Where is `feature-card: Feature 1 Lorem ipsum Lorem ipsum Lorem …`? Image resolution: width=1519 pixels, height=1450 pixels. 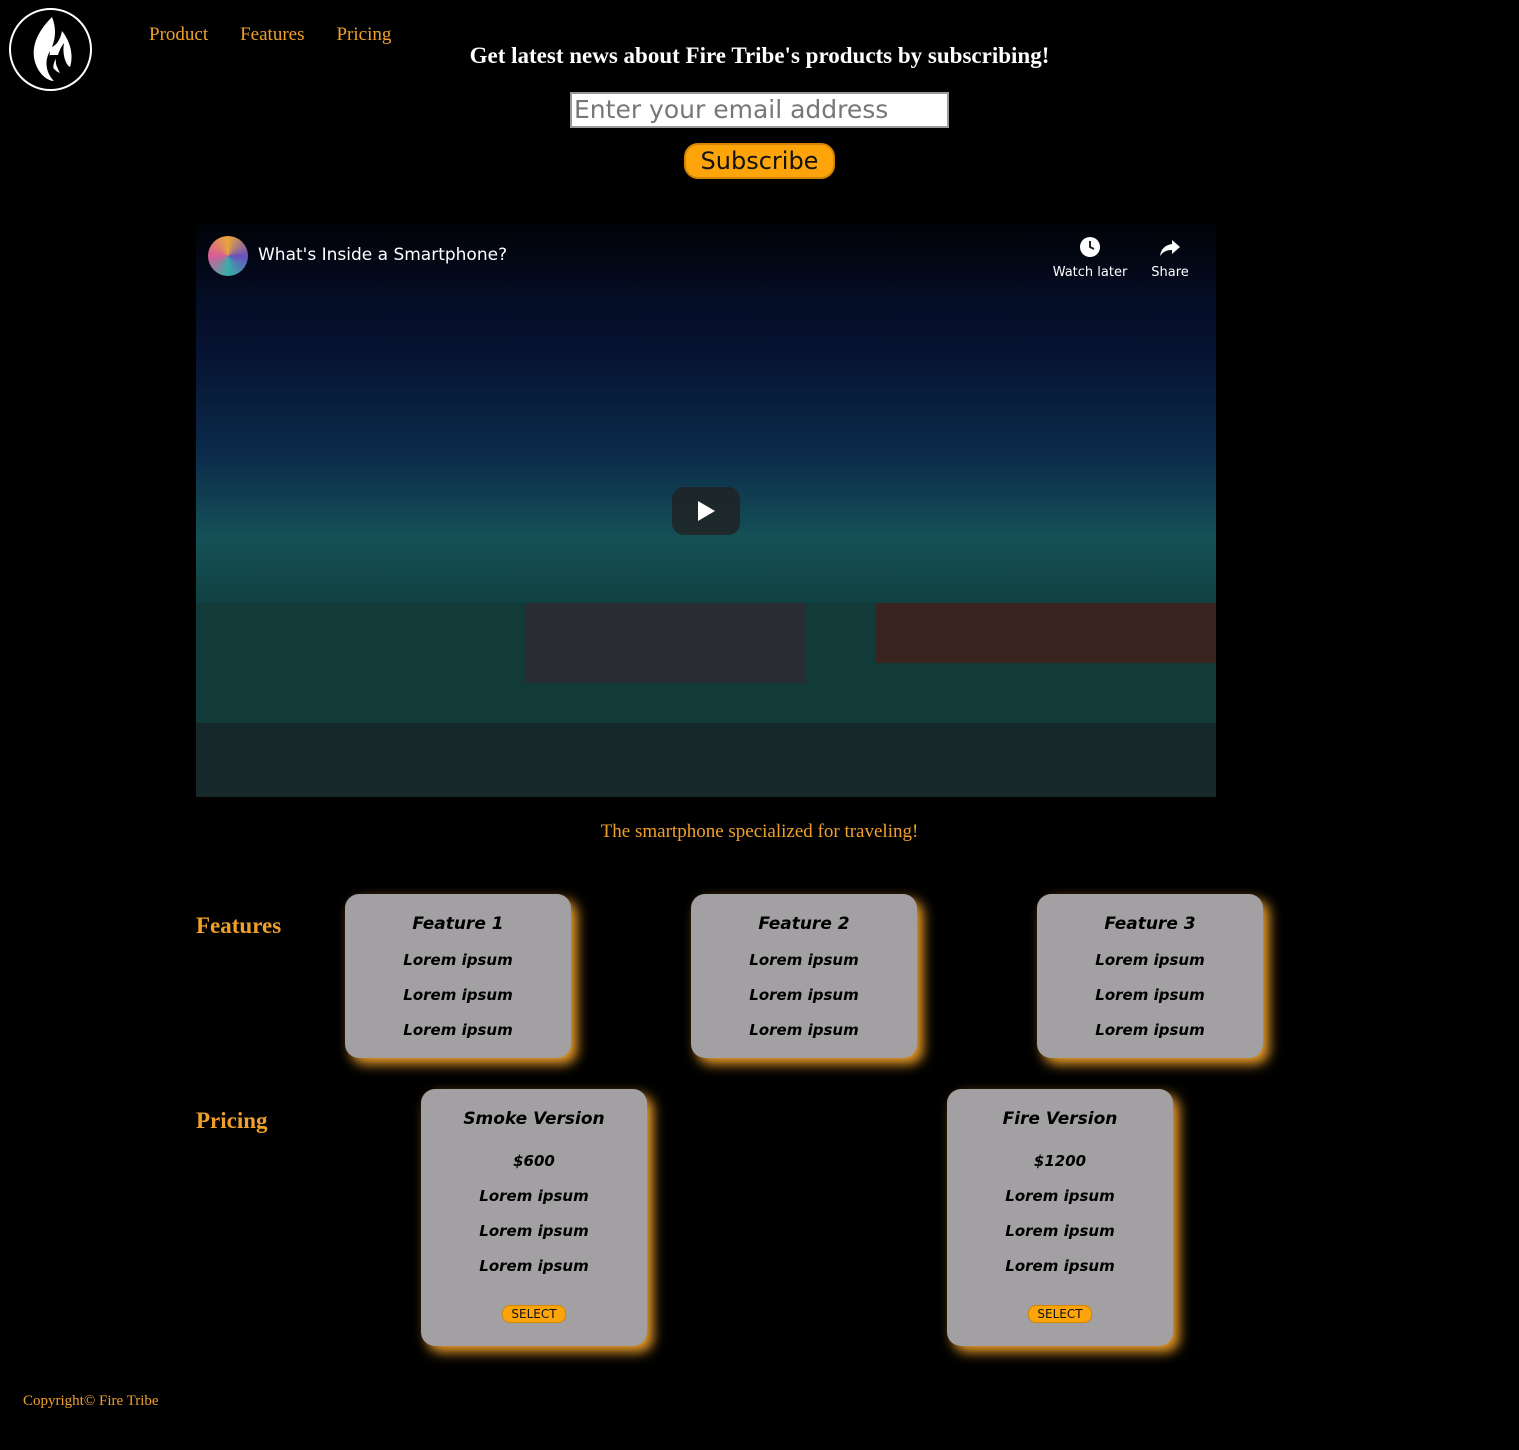
feature-card: Feature 1 Lorem ipsum Lorem ipsum Lorem … is located at coordinates (458, 976).